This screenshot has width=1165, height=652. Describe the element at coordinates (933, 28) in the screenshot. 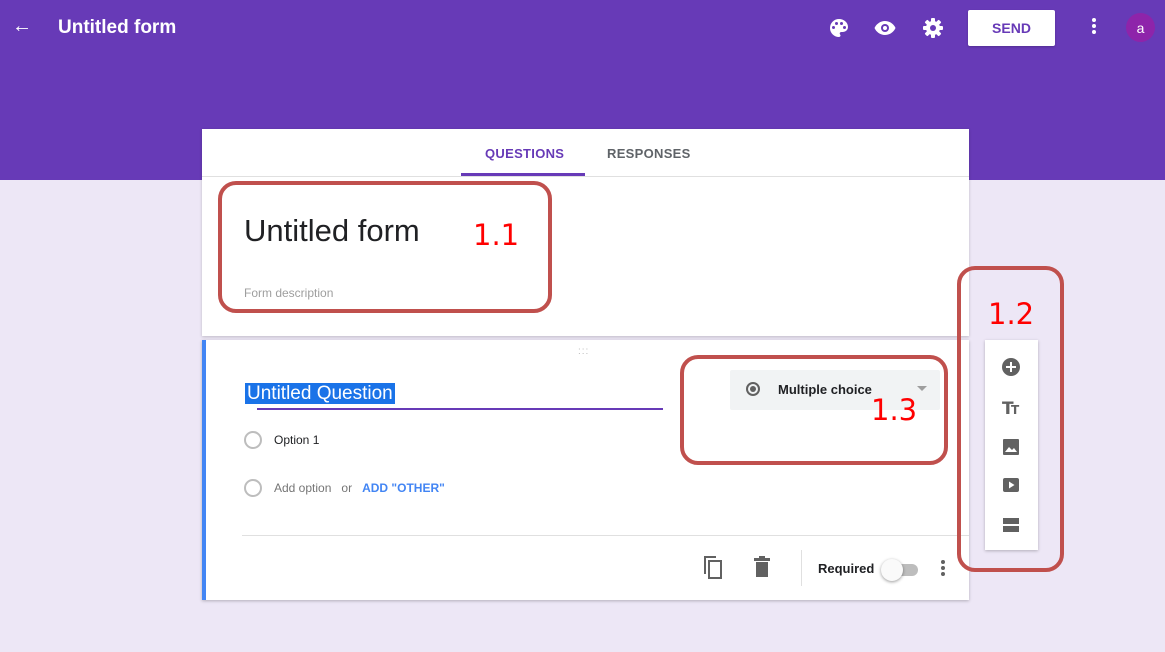

I see `settings-gear-icon` at that location.